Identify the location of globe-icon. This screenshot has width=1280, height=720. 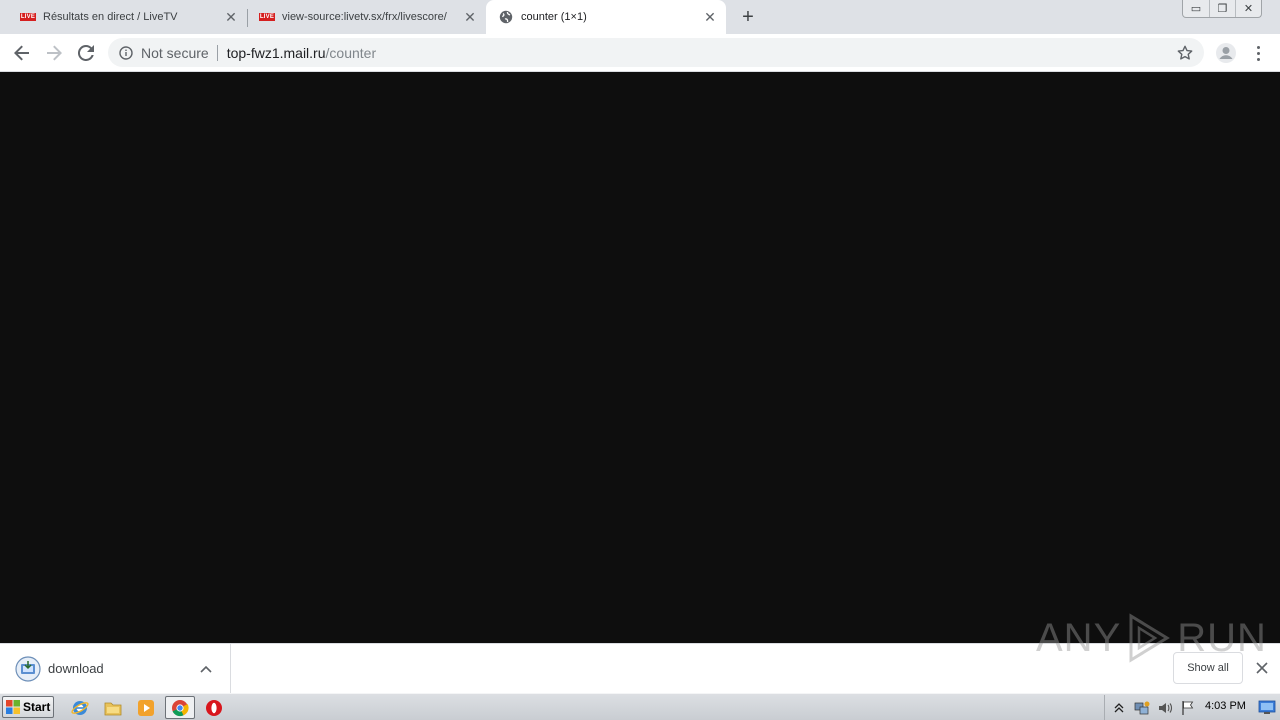
(506, 17).